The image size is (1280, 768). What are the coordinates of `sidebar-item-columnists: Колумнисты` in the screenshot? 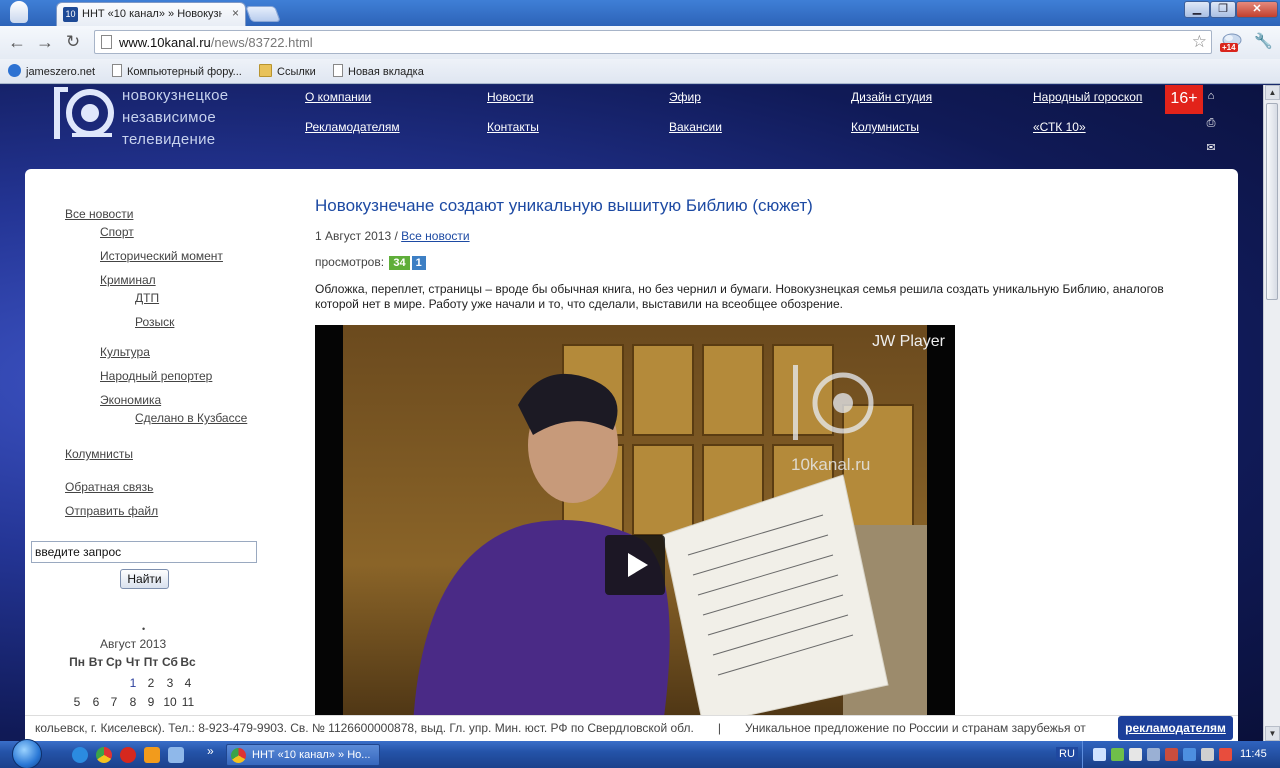 It's located at (99, 454).